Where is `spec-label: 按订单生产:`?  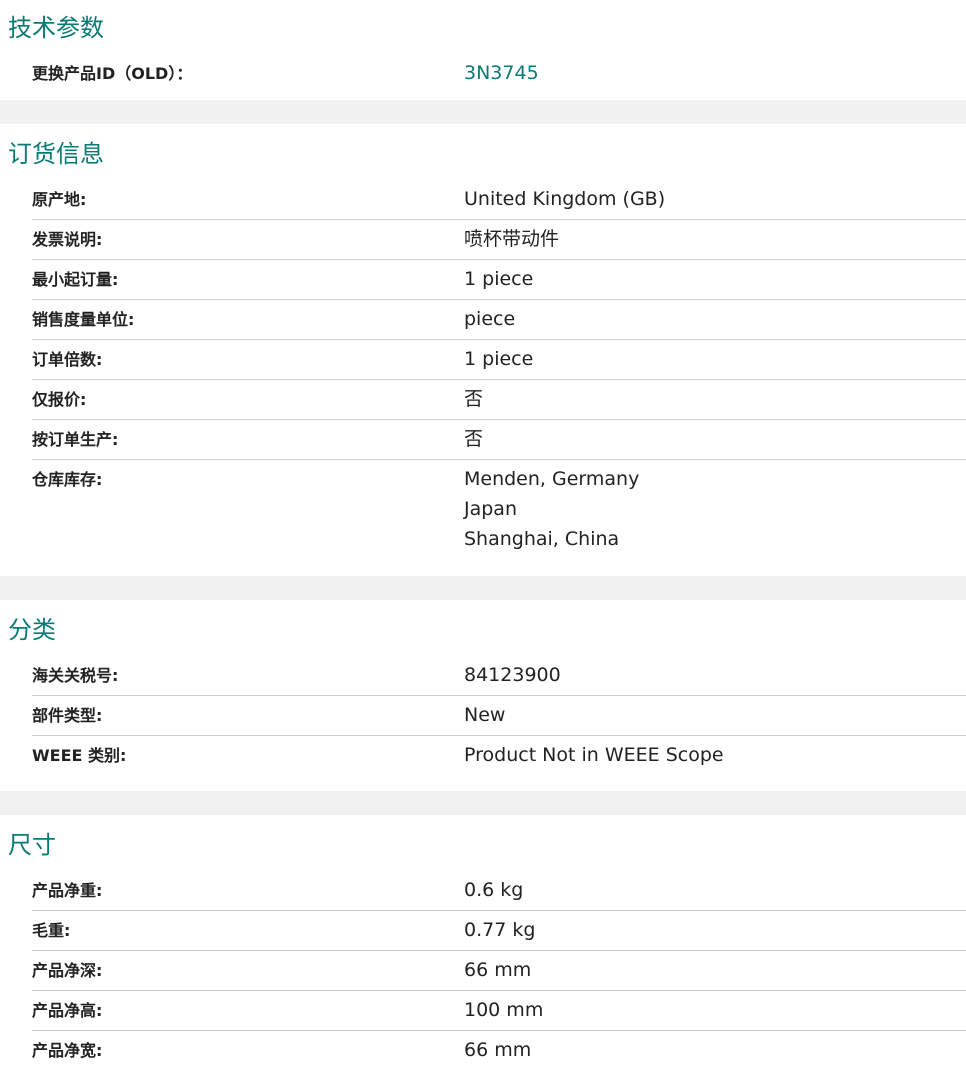 spec-label: 按订单生产: is located at coordinates (75, 439).